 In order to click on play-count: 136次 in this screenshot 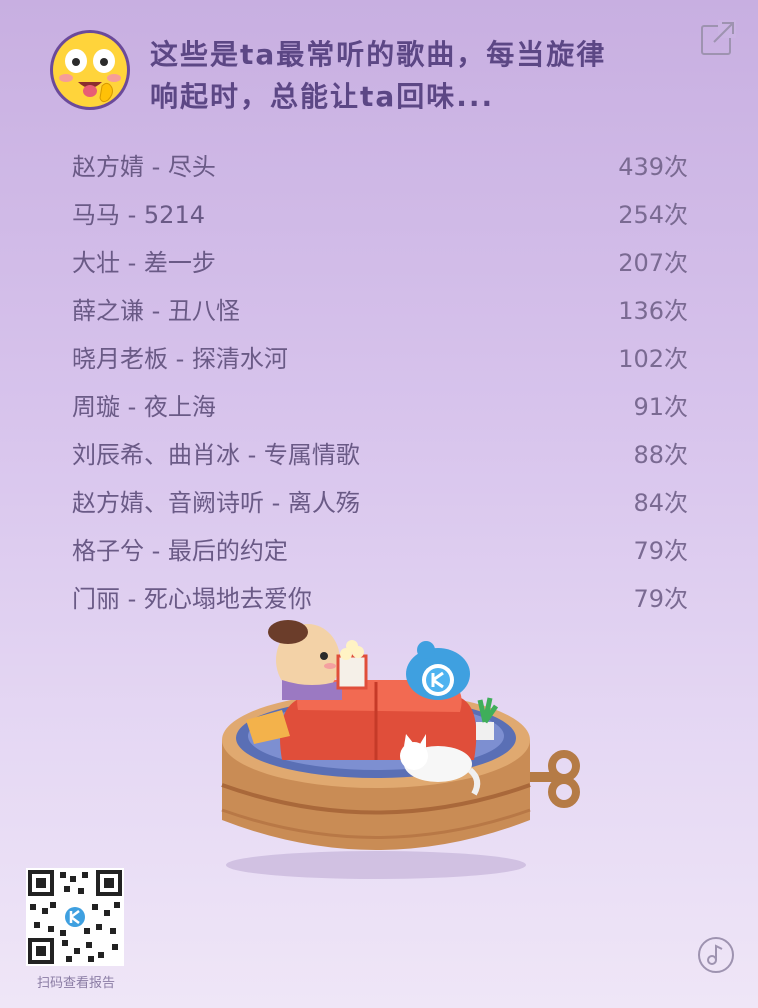, I will do `click(653, 310)`.